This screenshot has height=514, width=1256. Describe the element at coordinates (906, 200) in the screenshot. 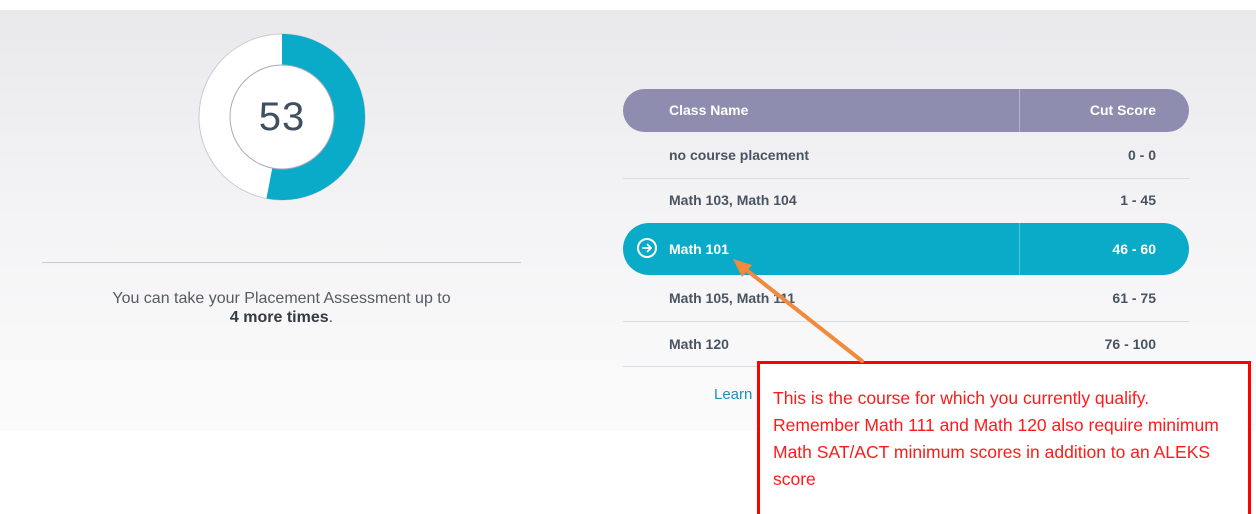

I see `table-row: Math 103, Math 104 1 - 45` at that location.